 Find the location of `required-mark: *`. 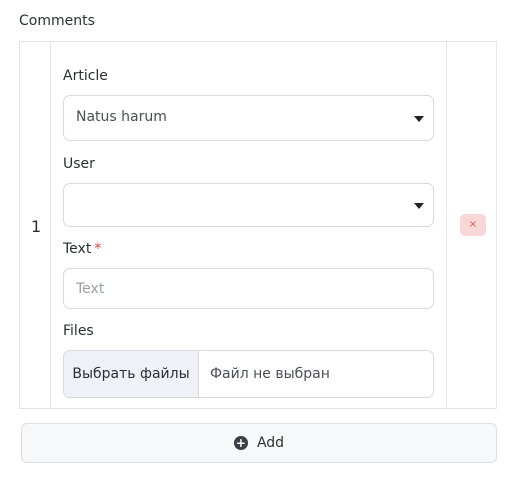

required-mark: * is located at coordinates (98, 249).